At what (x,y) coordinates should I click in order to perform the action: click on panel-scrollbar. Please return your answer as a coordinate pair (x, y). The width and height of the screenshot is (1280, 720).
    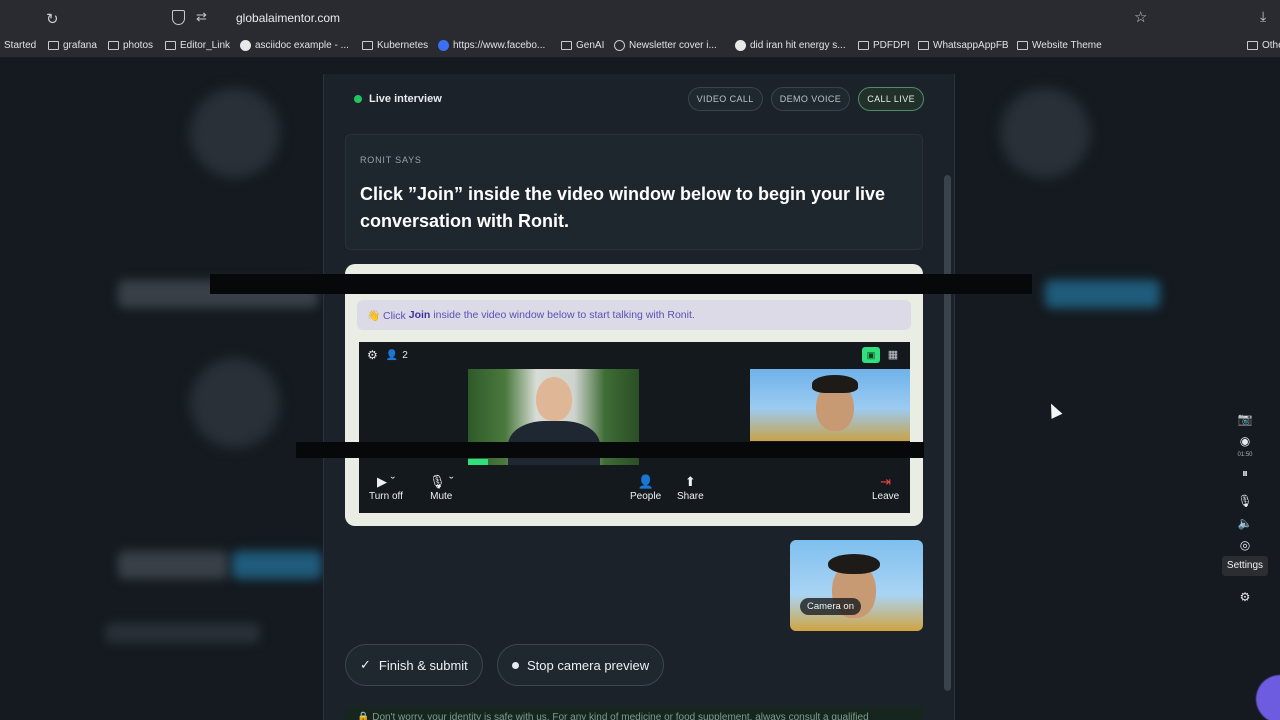
    Looking at the image, I should click on (947, 433).